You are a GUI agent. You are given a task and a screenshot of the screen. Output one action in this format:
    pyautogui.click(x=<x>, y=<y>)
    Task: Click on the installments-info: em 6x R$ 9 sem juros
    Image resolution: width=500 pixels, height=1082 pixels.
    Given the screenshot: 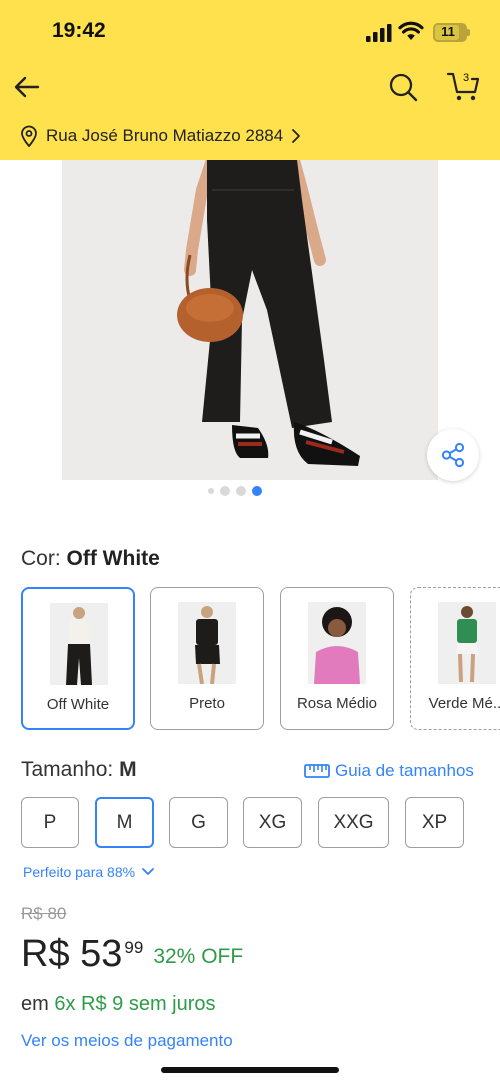 What is the action you would take?
    pyautogui.click(x=118, y=1004)
    